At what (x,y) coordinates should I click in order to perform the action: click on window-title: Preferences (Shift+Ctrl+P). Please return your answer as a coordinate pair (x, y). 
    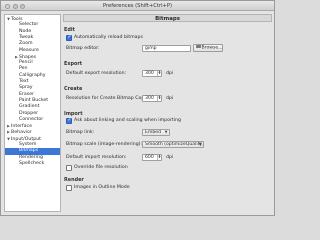
    Looking at the image, I should click on (137, 6).